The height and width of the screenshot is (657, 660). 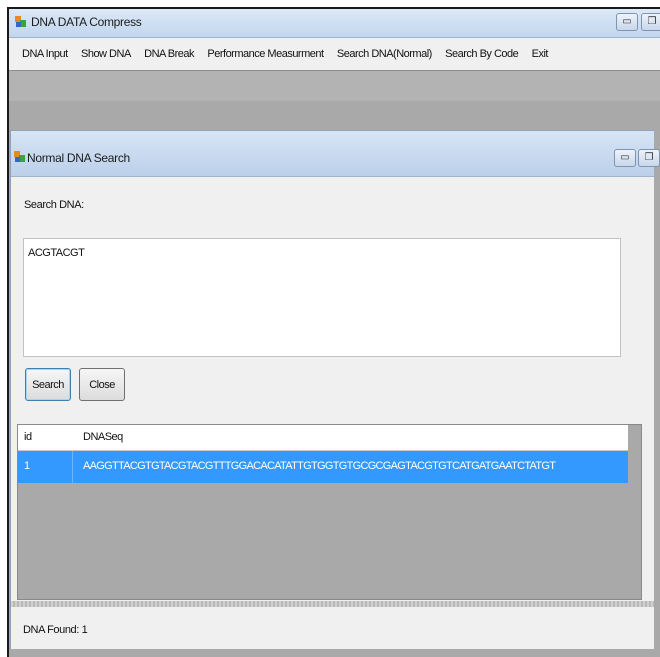 I want to click on child-app-icon, so click(x=19, y=157).